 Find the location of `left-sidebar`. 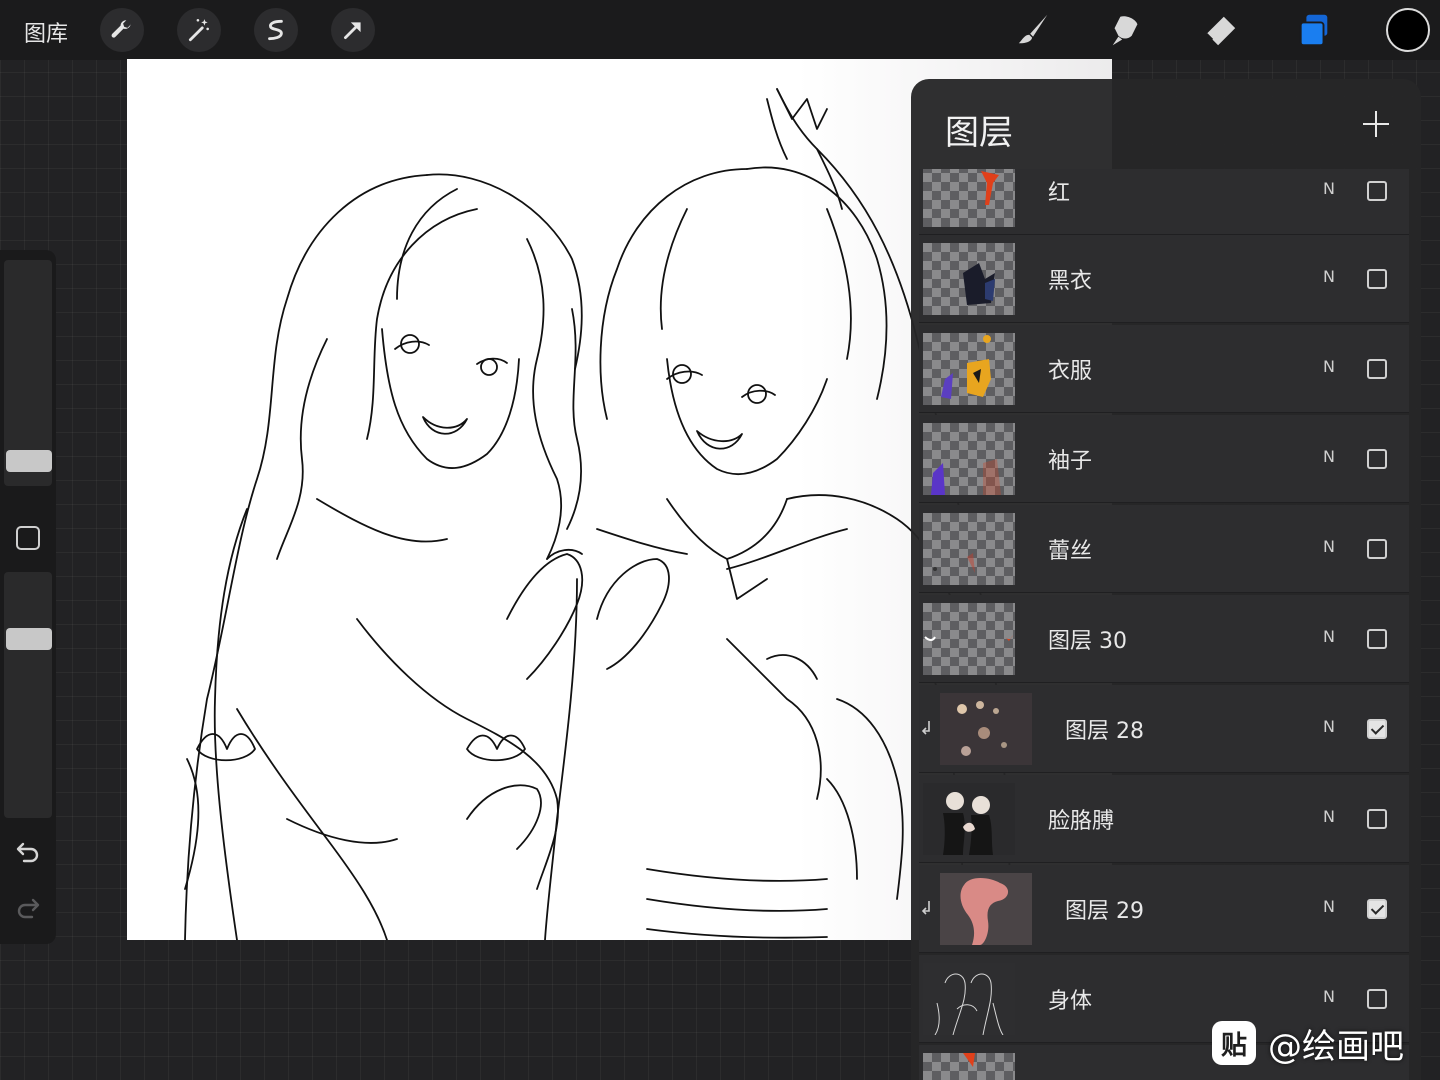

left-sidebar is located at coordinates (28, 597).